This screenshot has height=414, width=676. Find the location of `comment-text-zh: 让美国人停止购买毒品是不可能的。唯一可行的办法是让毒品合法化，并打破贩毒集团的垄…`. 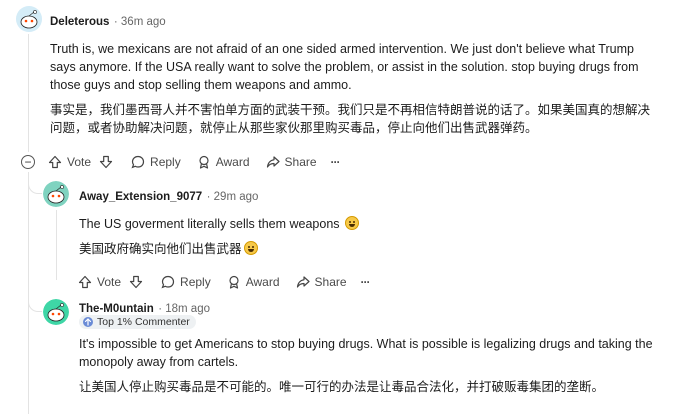

comment-text-zh: 让美国人停止购买毒品是不可能的。唯一可行的办法是让毒品合法化，并打破贩毒集团的垄… is located at coordinates (342, 387).